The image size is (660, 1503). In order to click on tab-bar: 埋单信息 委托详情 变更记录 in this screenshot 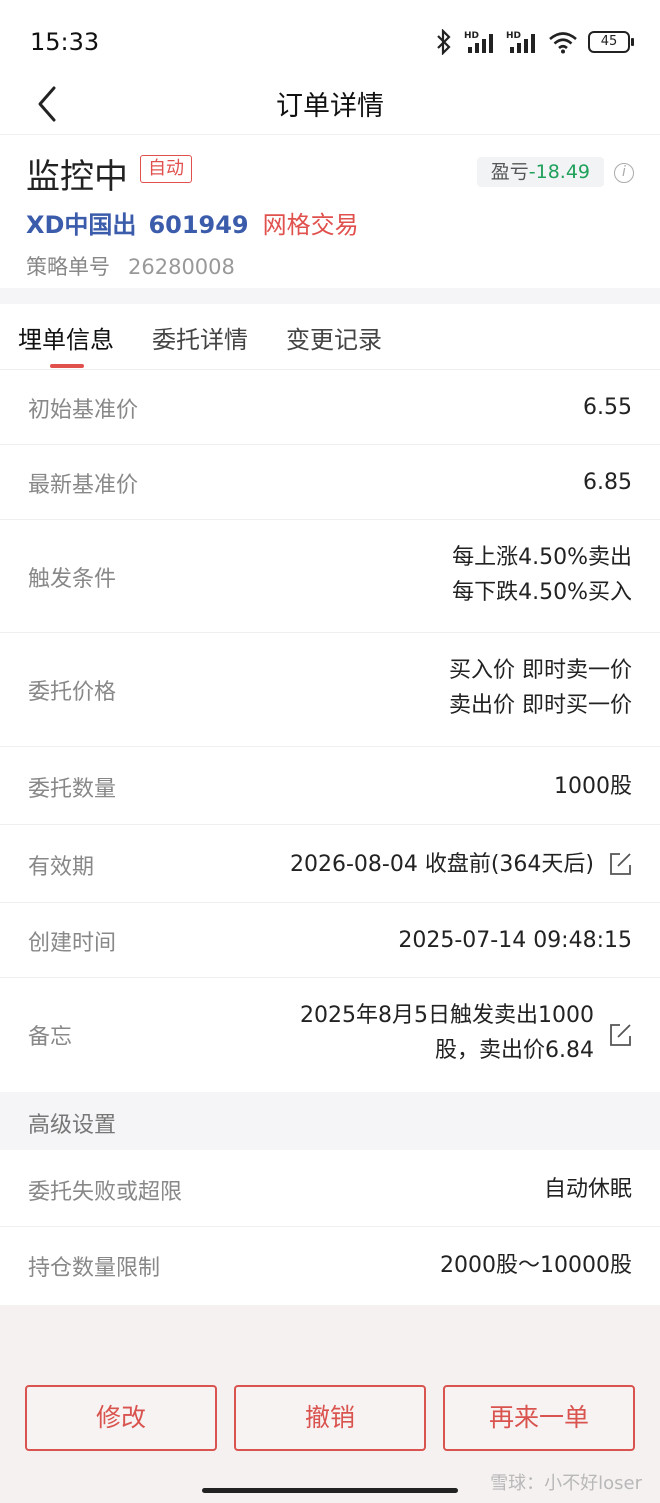, I will do `click(330, 337)`.